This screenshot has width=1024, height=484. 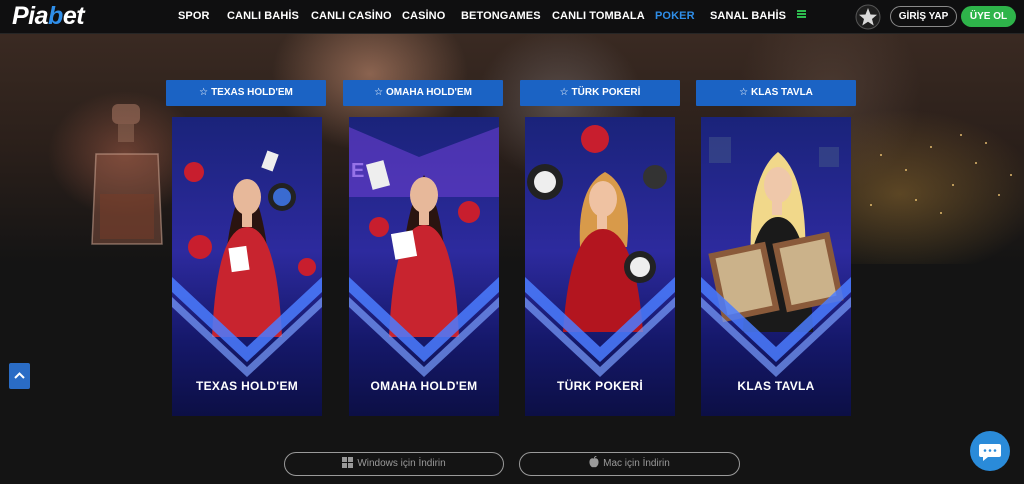 What do you see at coordinates (394, 464) in the screenshot?
I see `windows-download-button: Windows için İndirin` at bounding box center [394, 464].